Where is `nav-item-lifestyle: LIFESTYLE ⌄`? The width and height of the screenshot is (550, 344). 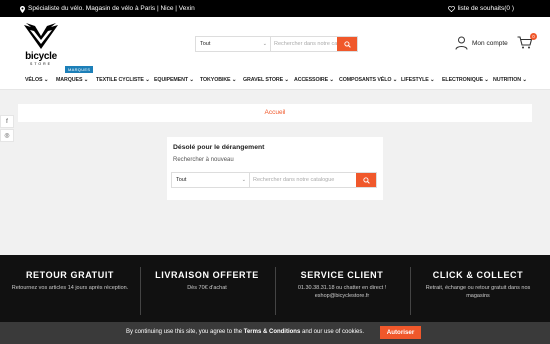 nav-item-lifestyle: LIFESTYLE ⌄ is located at coordinates (417, 80).